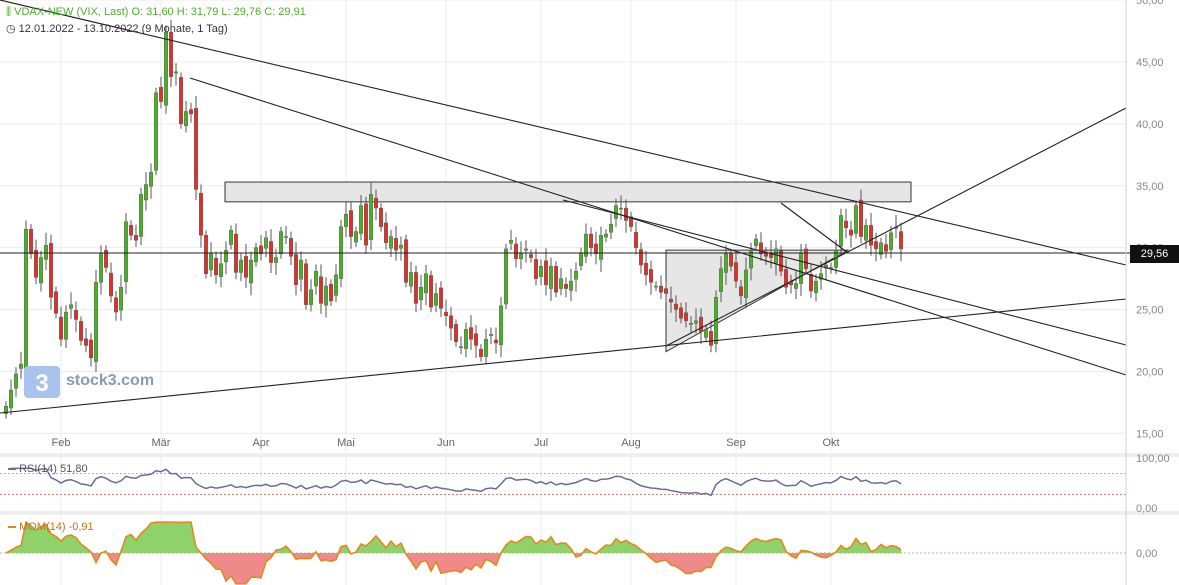 The image size is (1179, 585). What do you see at coordinates (197, 12) in the screenshot?
I see `high-value: H: 31,79` at bounding box center [197, 12].